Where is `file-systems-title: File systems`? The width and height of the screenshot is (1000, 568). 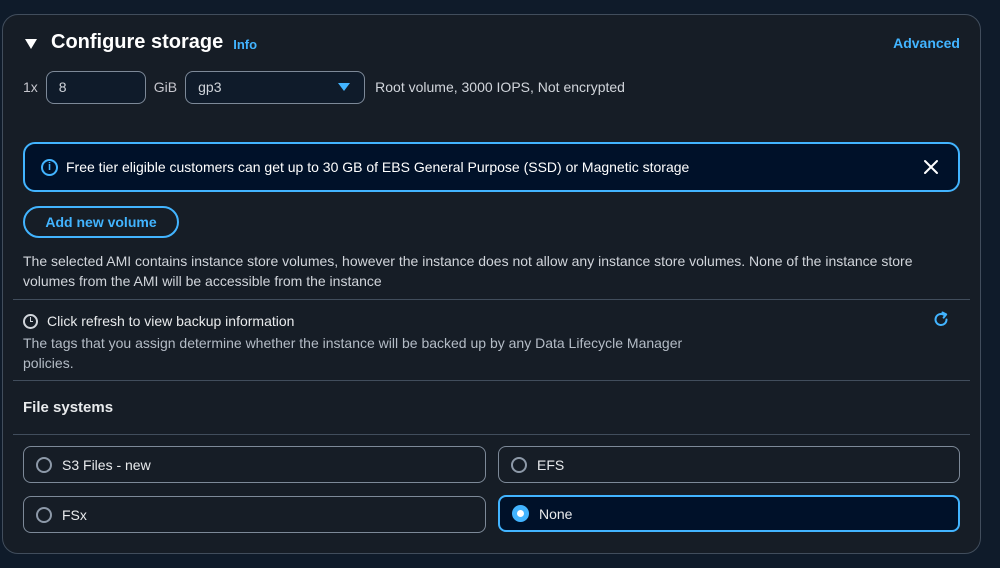 file-systems-title: File systems is located at coordinates (68, 407).